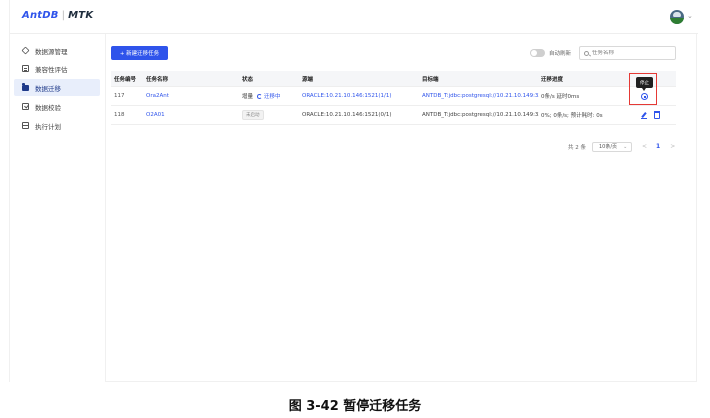 The height and width of the screenshot is (418, 710). I want to click on auto-refresh-label: 自动刷新, so click(560, 54).